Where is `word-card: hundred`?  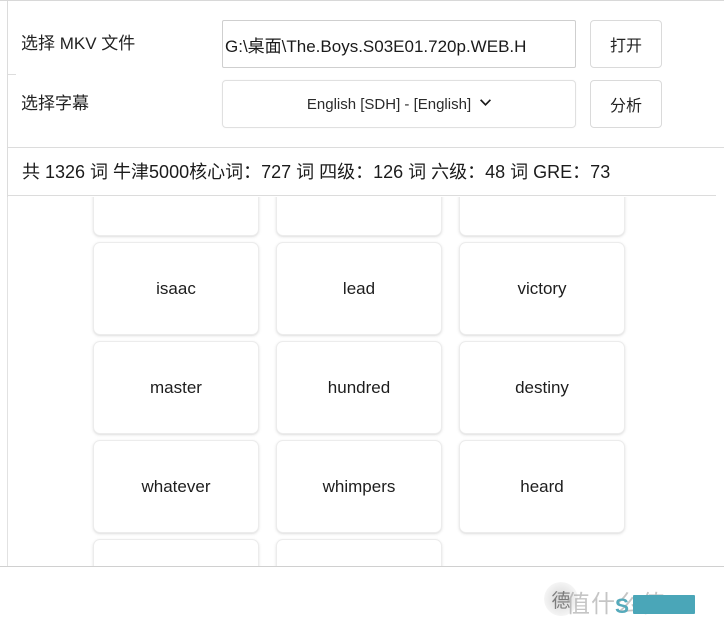
word-card: hundred is located at coordinates (359, 387).